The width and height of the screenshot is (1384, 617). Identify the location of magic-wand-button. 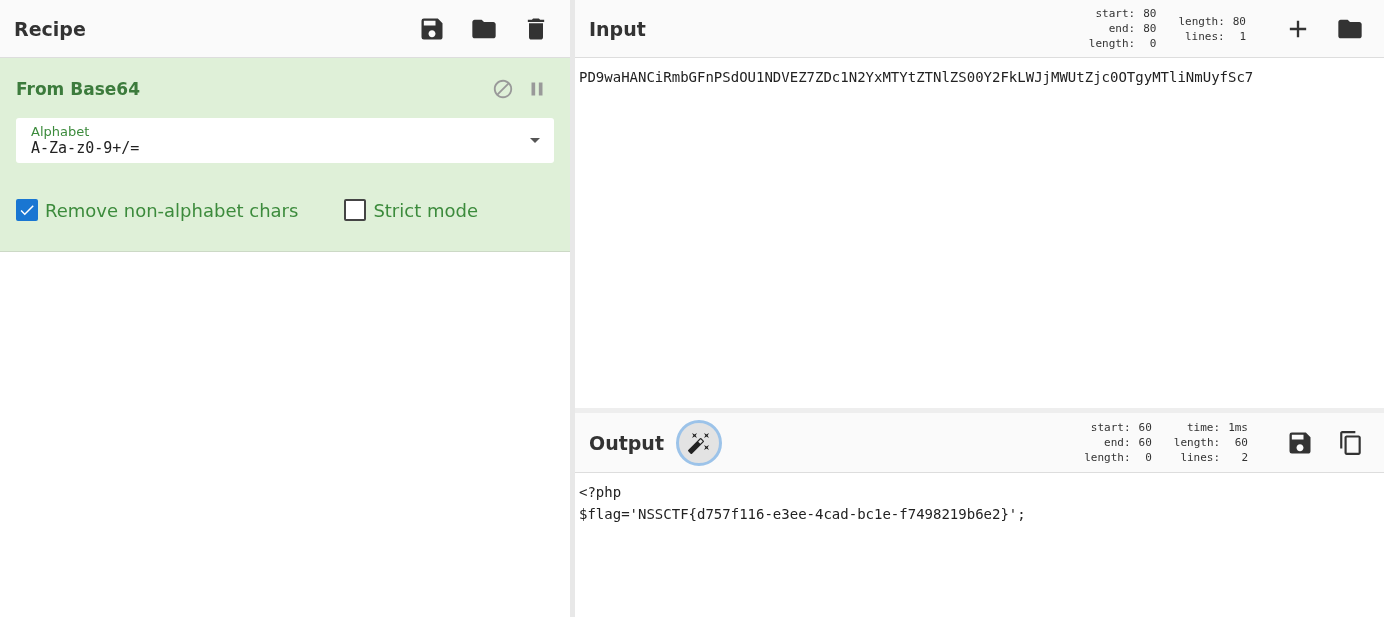
(699, 442).